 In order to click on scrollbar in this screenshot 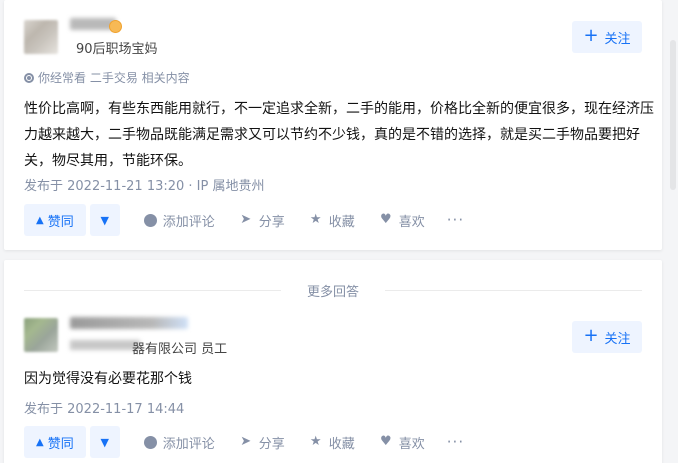, I will do `click(673, 231)`.